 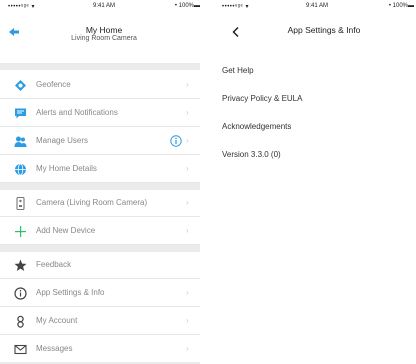 I want to click on users-icon, so click(x=20, y=141).